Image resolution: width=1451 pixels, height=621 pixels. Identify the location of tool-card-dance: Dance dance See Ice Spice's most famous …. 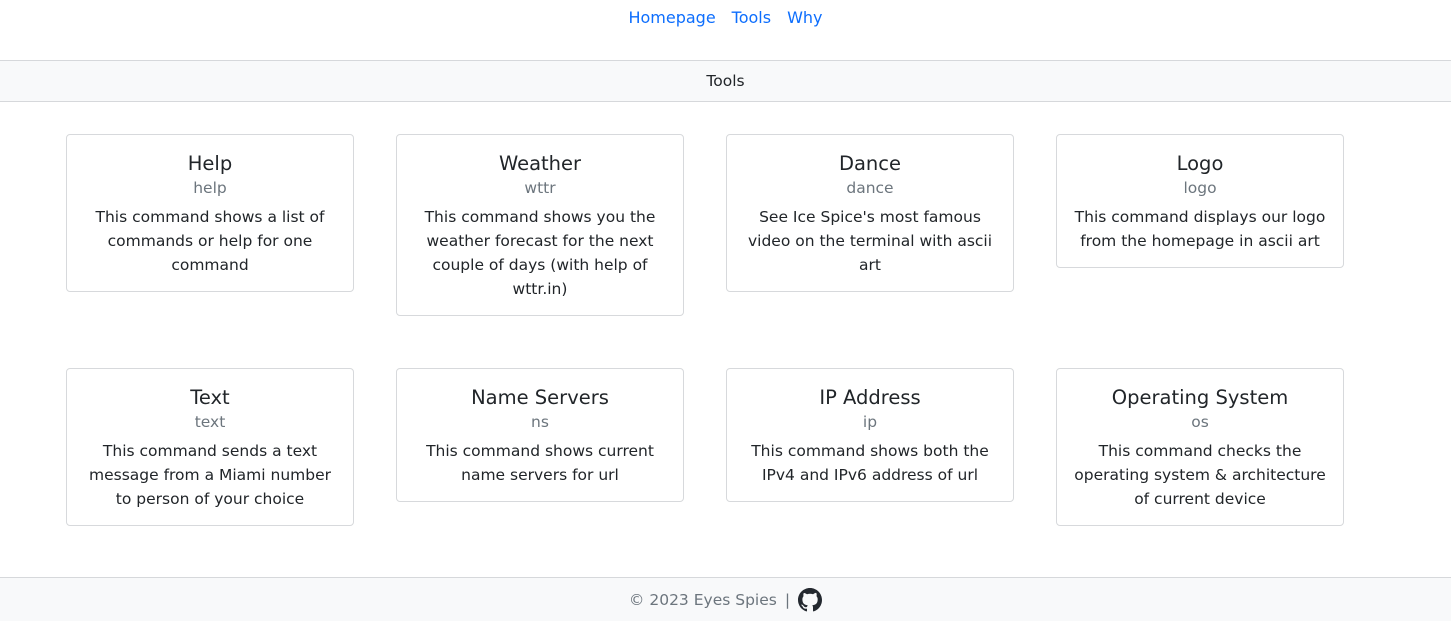
(870, 213).